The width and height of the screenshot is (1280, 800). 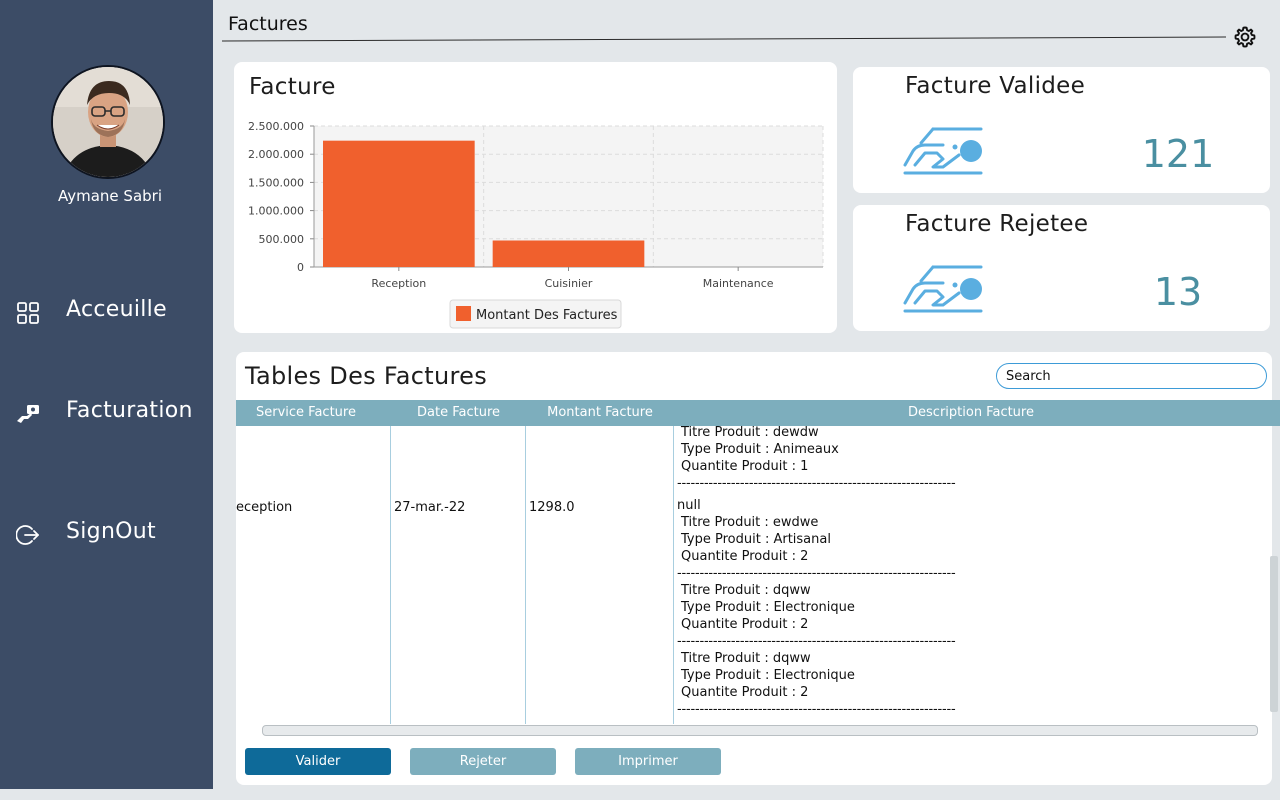 What do you see at coordinates (110, 196) in the screenshot?
I see `user-name: Aymane Sabri` at bounding box center [110, 196].